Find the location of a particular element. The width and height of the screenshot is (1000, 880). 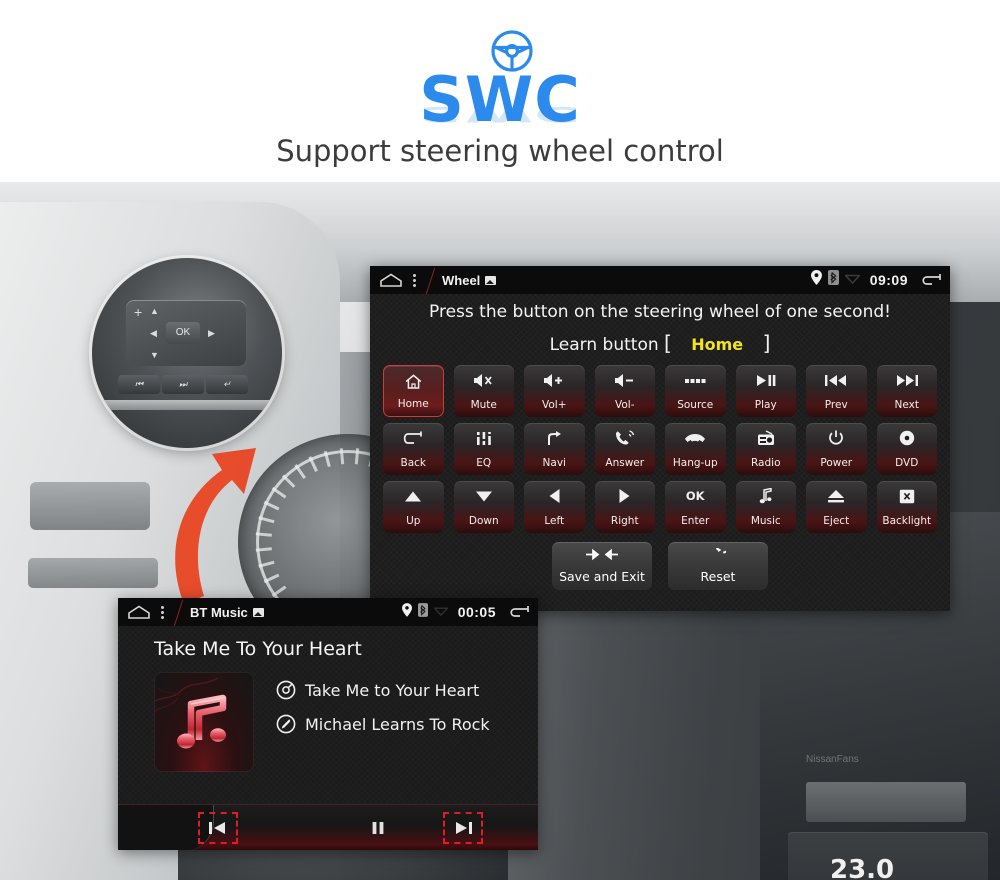

inset-arrow-left-icon: ◀ is located at coordinates (153, 333).